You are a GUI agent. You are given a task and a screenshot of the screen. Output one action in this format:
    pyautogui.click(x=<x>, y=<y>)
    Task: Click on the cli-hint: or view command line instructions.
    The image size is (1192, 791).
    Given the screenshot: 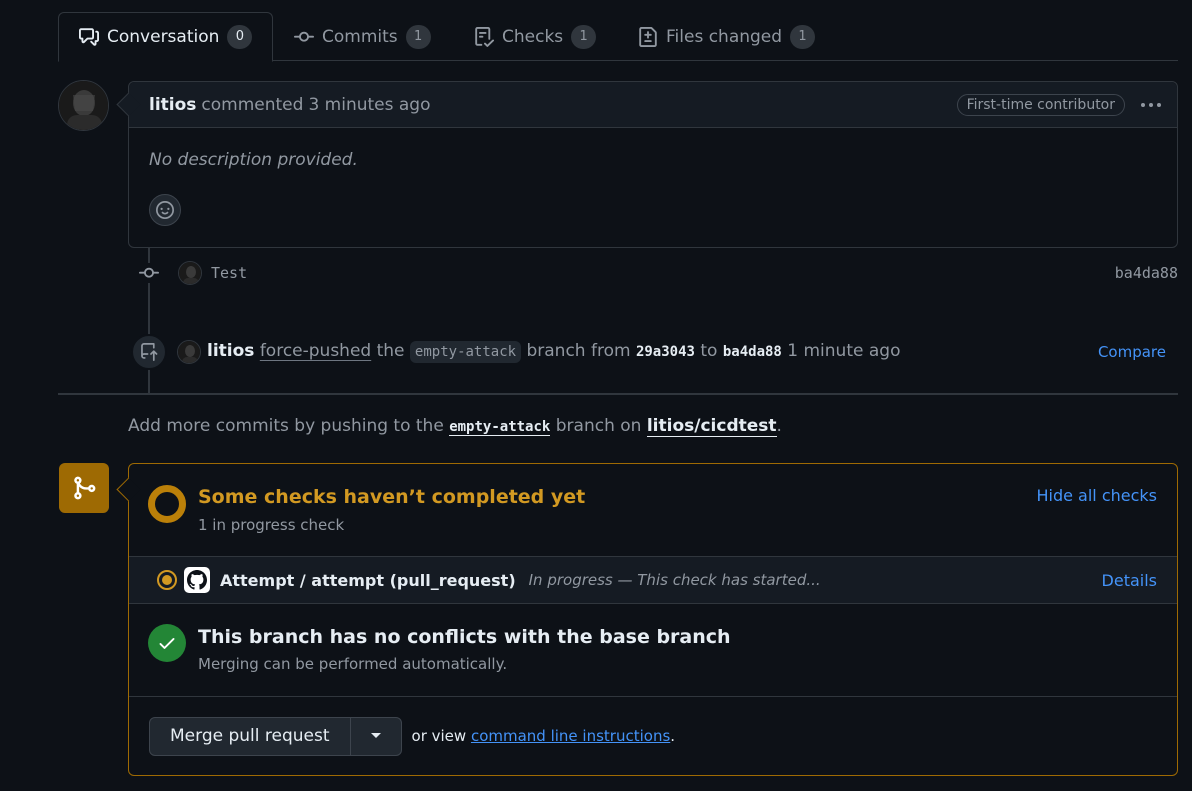 What is the action you would take?
    pyautogui.click(x=544, y=736)
    